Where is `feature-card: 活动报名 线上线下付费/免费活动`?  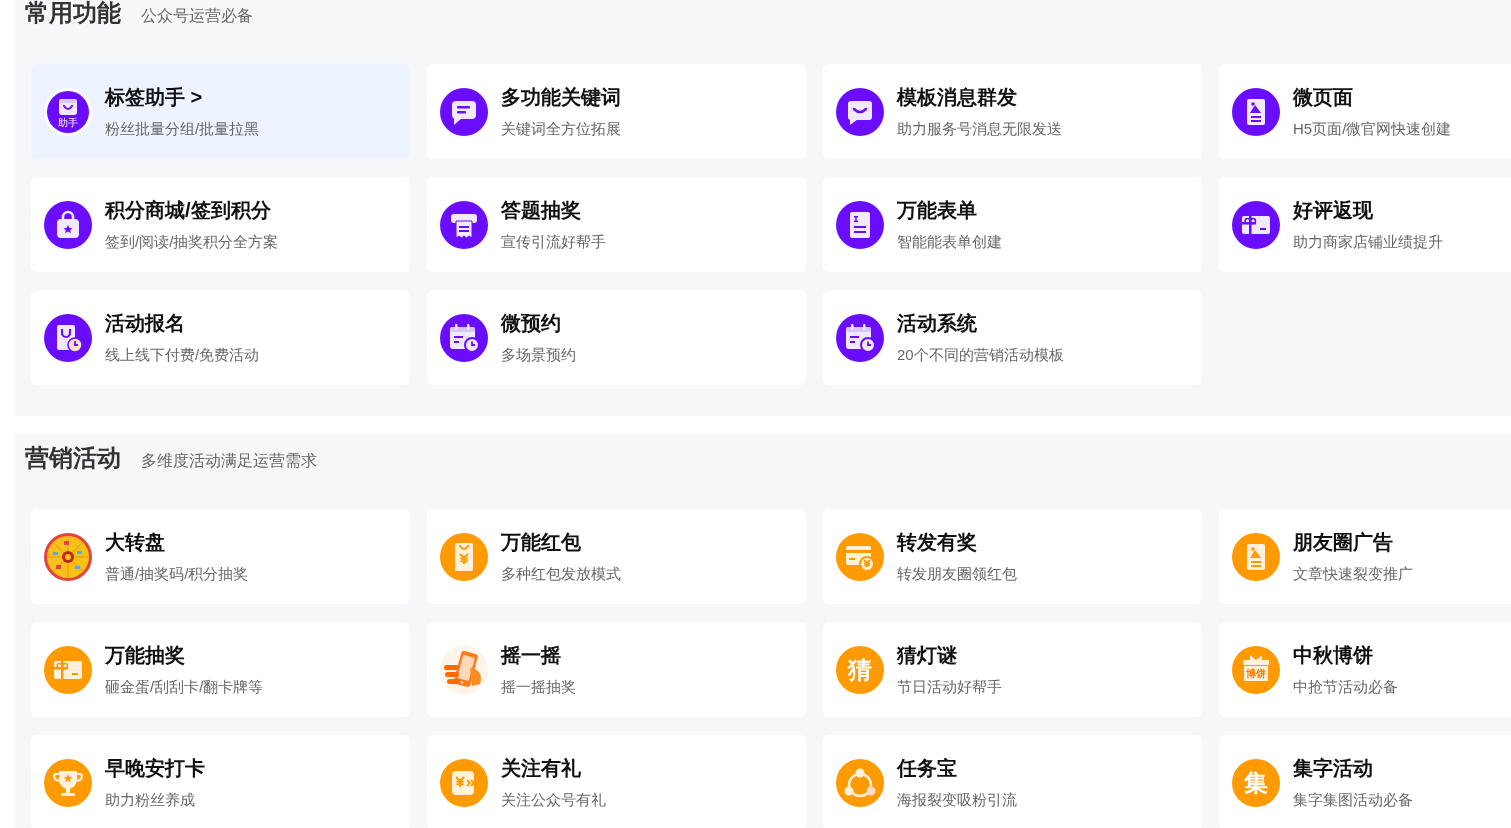 feature-card: 活动报名 线上线下付费/免费活动 is located at coordinates (220, 337).